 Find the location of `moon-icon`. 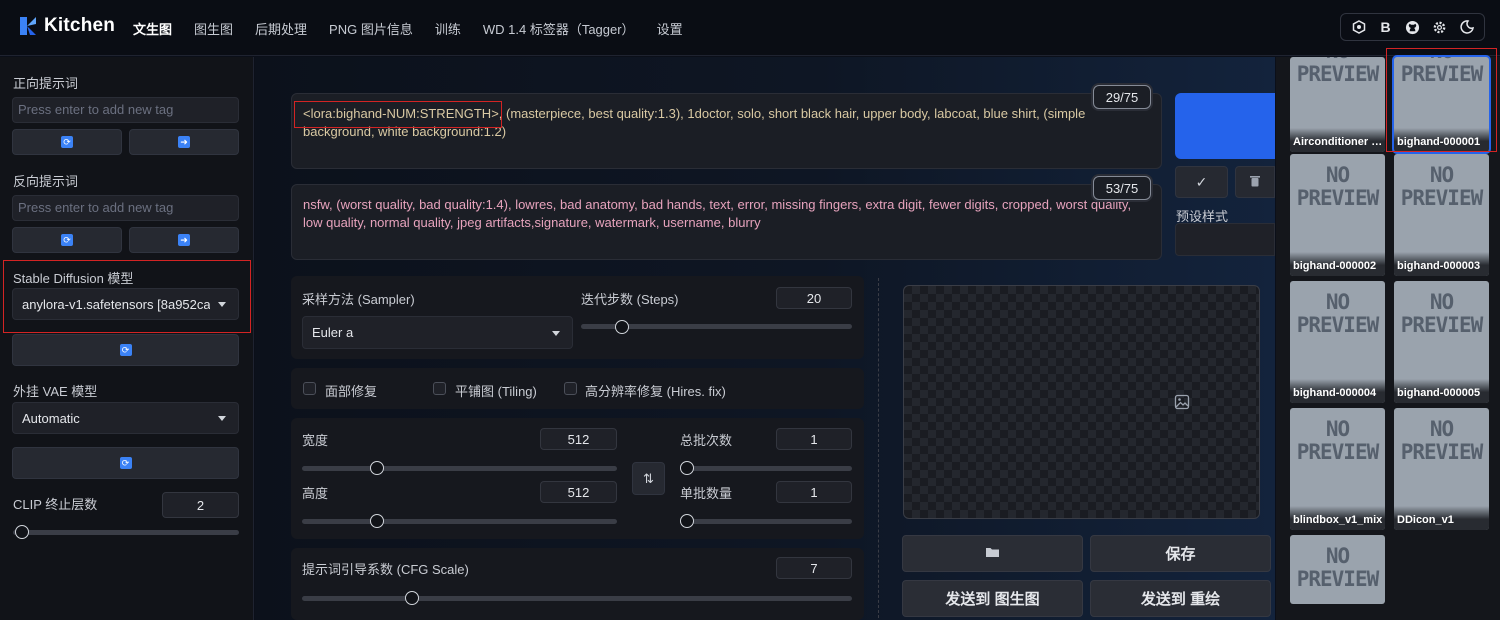

moon-icon is located at coordinates (1467, 27).